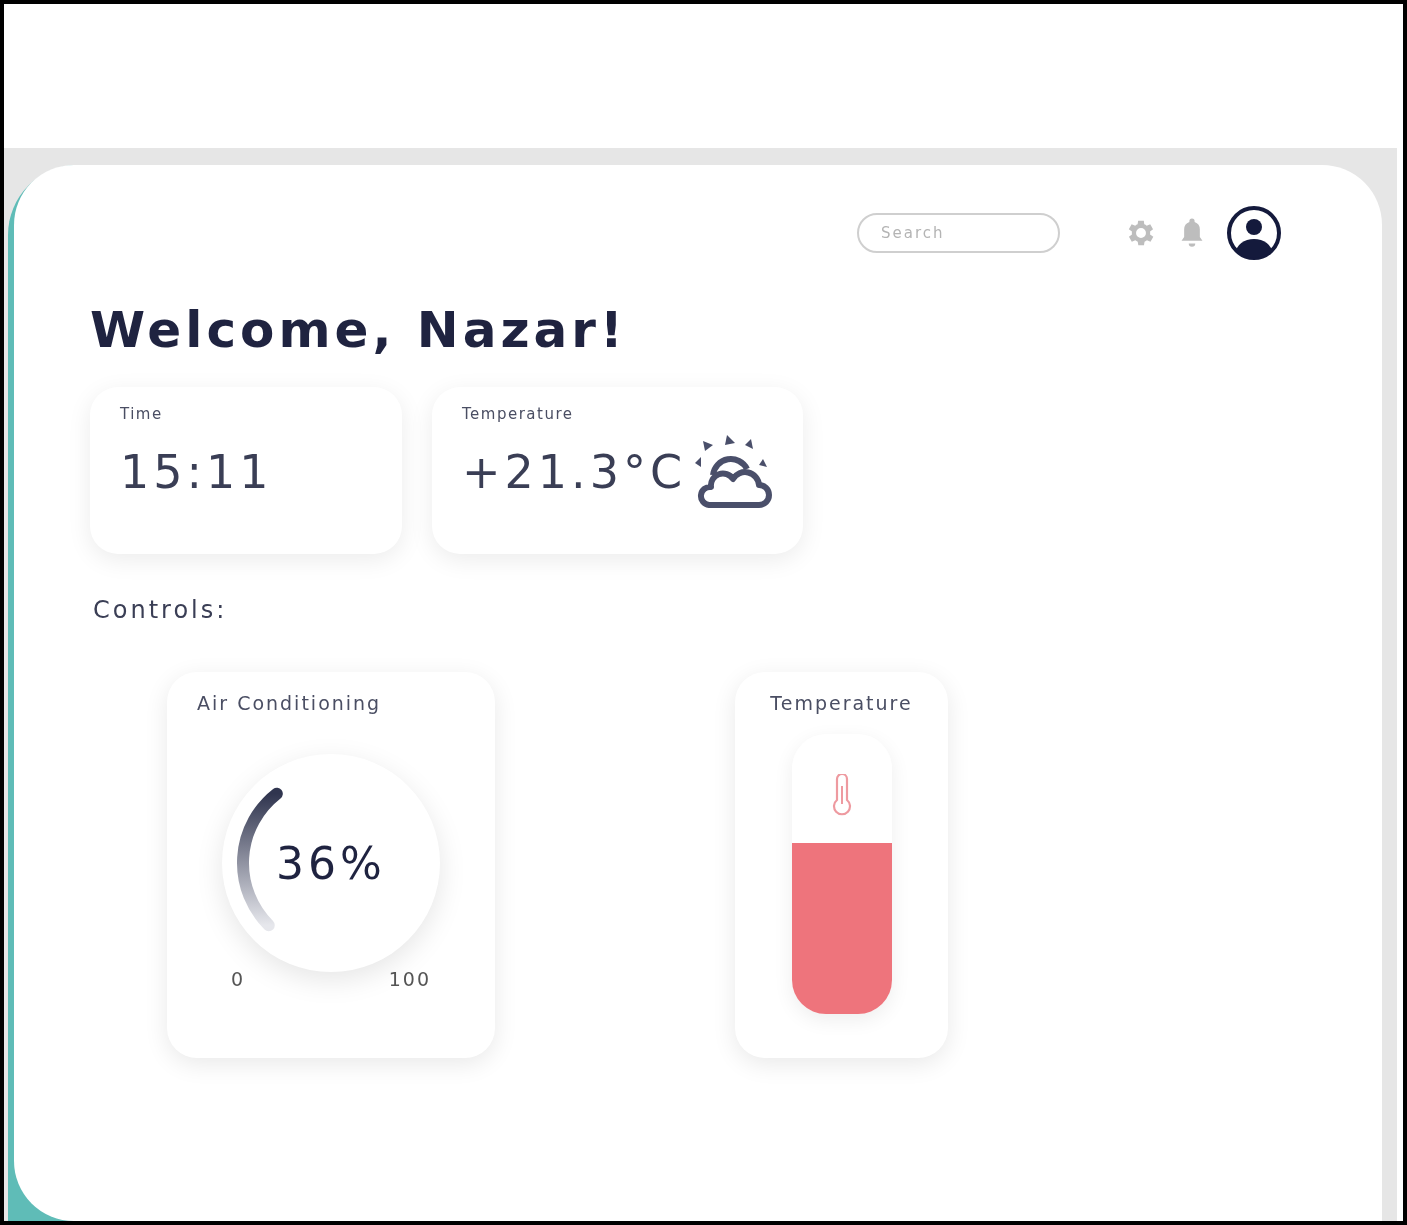  Describe the element at coordinates (841, 703) in the screenshot. I see `control-title: Temperature` at that location.